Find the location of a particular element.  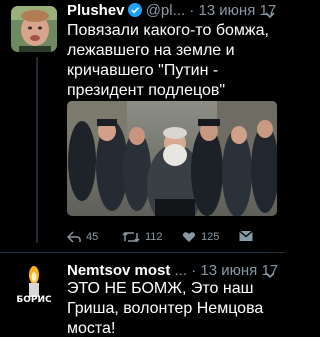

tweet-text-line: ЭТО НЕ БОМЖ, Это наш is located at coordinates (160, 288).